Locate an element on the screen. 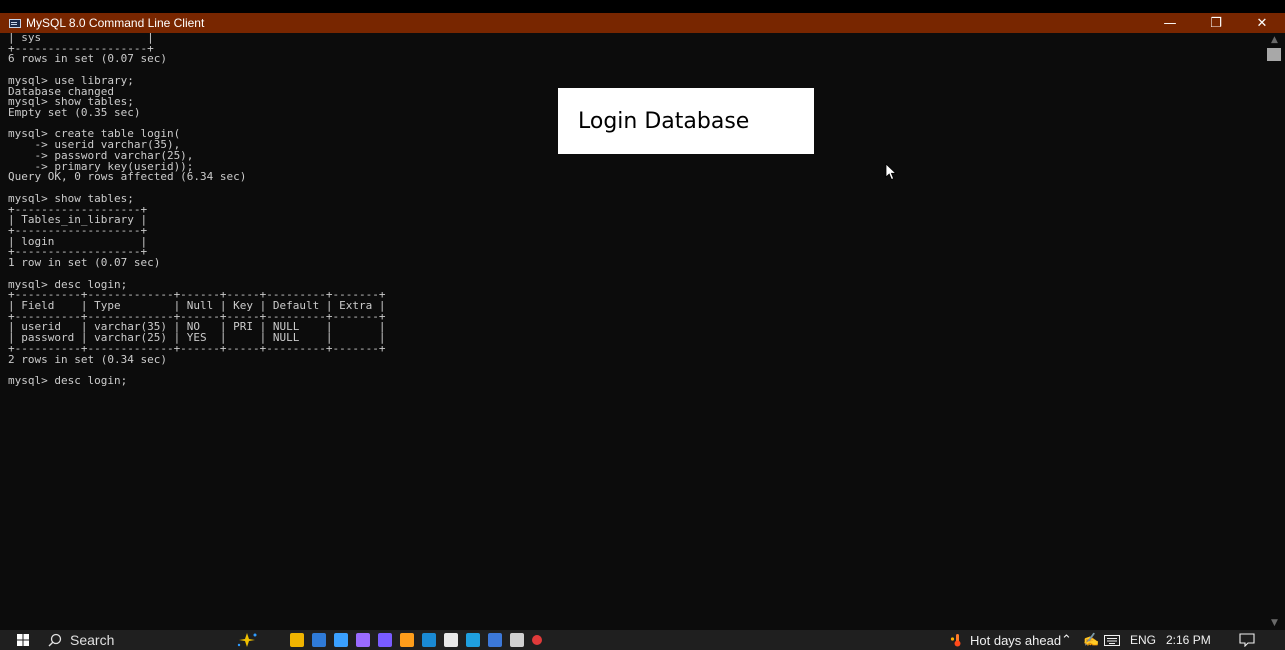 This screenshot has width=1285, height=650. taskbar-app-1-icon is located at coordinates (297, 640).